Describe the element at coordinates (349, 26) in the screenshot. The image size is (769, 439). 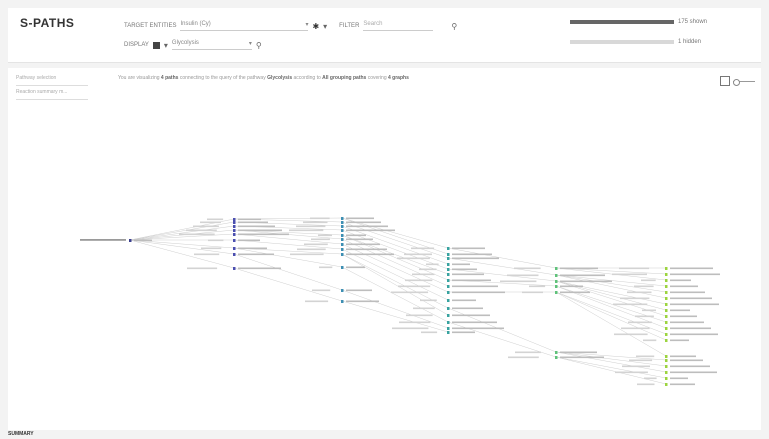
I see `filter-label: FILTER` at that location.